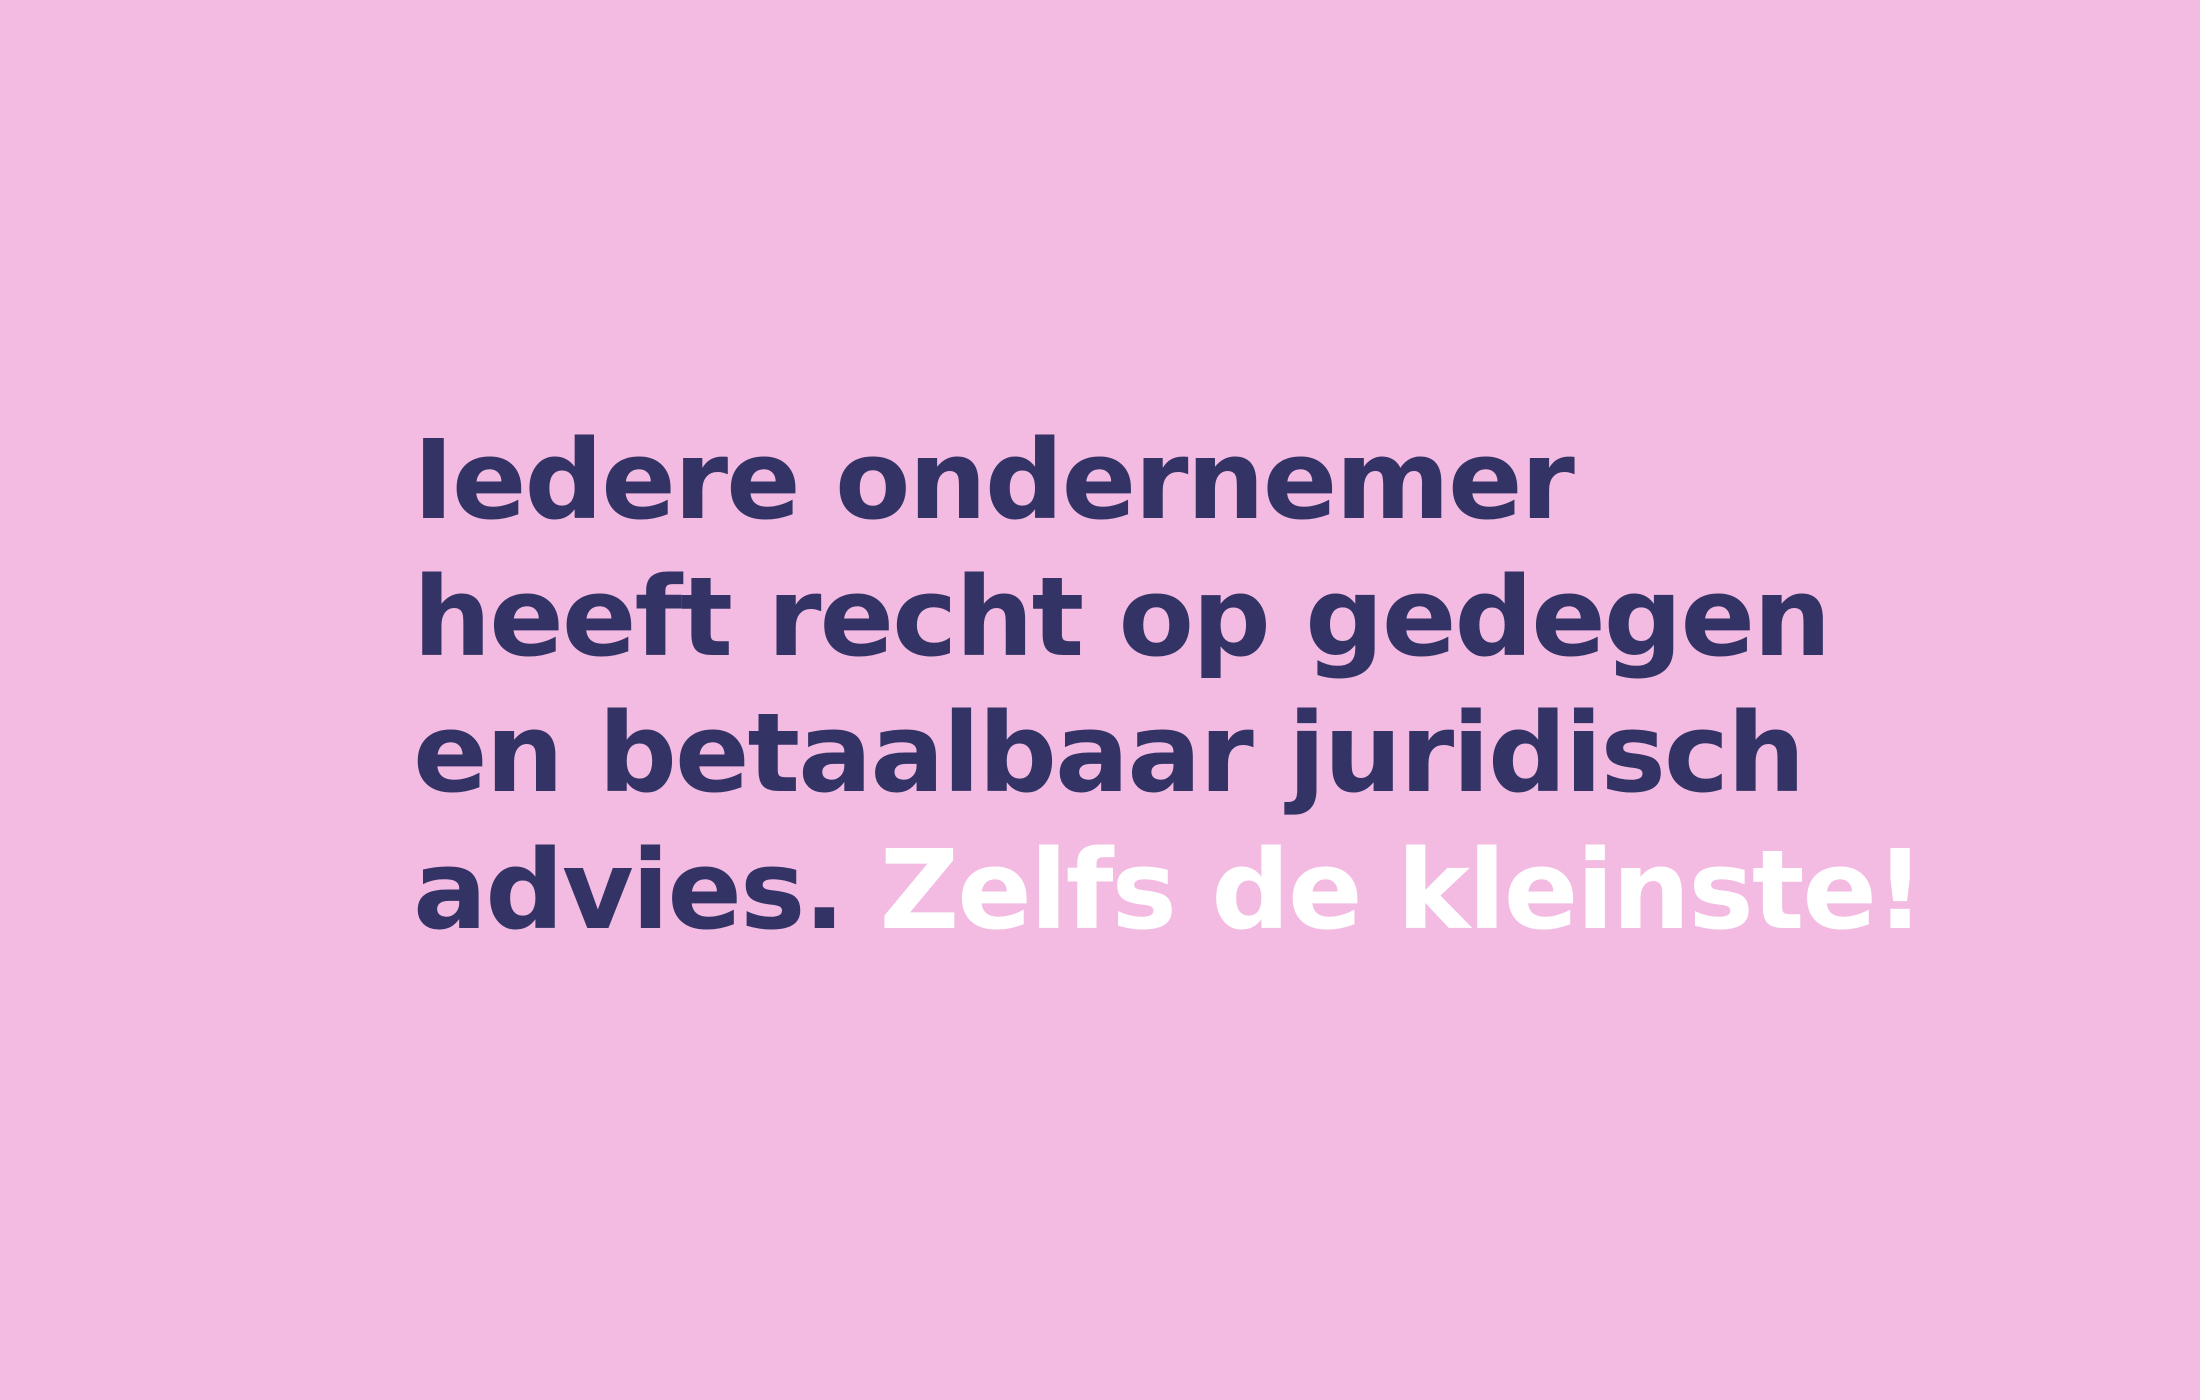 The width and height of the screenshot is (2200, 1400). What do you see at coordinates (1109, 753) in the screenshot?
I see `statement-line-3: en betaalbaar juridisch` at bounding box center [1109, 753].